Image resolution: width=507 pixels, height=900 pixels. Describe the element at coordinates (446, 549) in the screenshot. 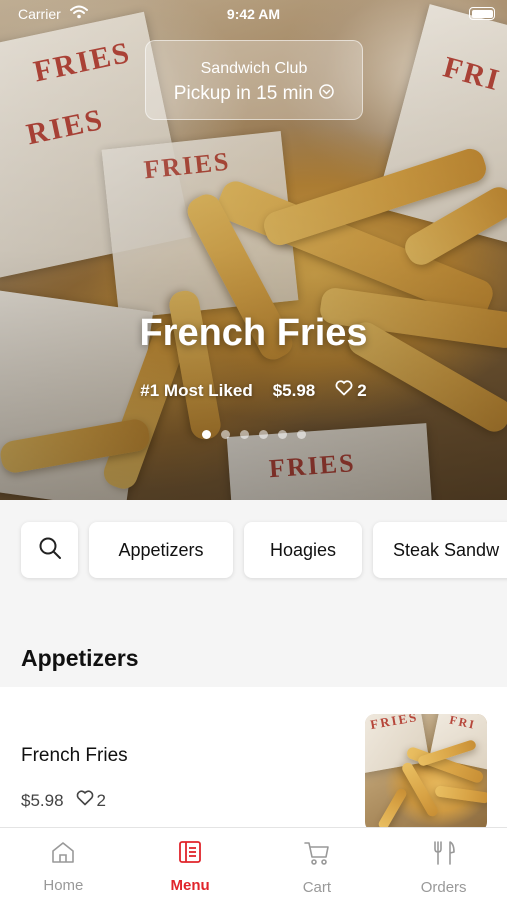

I see `category-label: Steak Sandw` at that location.